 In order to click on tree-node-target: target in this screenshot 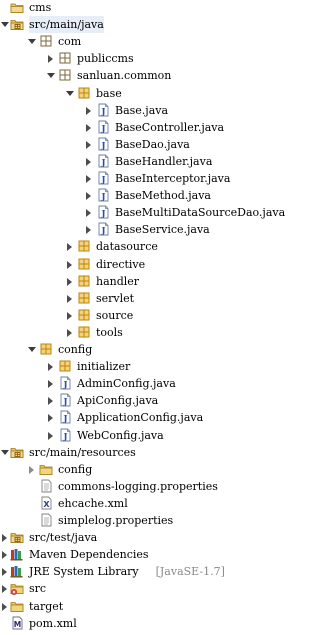, I will do `click(147, 606)`.